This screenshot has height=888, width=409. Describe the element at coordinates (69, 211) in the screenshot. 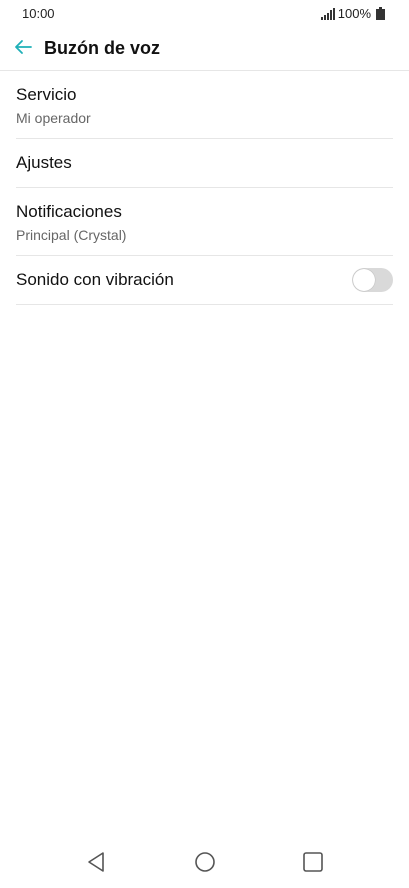

I see `item-title: Notificaciones` at that location.